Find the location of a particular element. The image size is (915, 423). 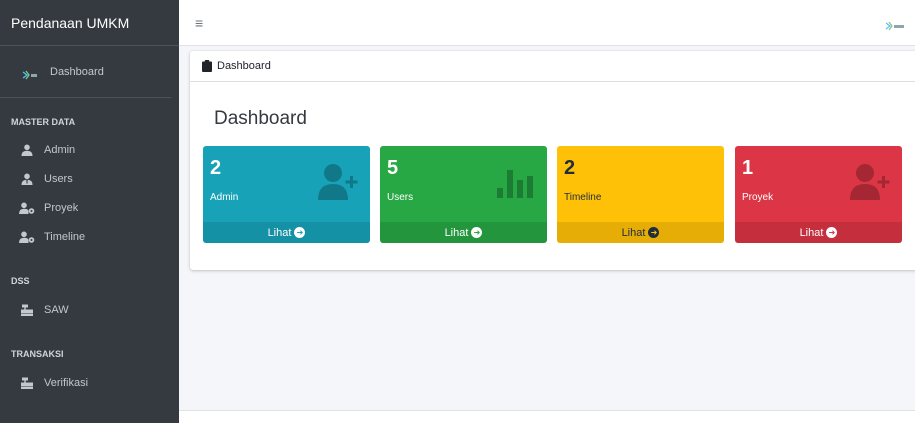

box-label: Admin is located at coordinates (224, 197).